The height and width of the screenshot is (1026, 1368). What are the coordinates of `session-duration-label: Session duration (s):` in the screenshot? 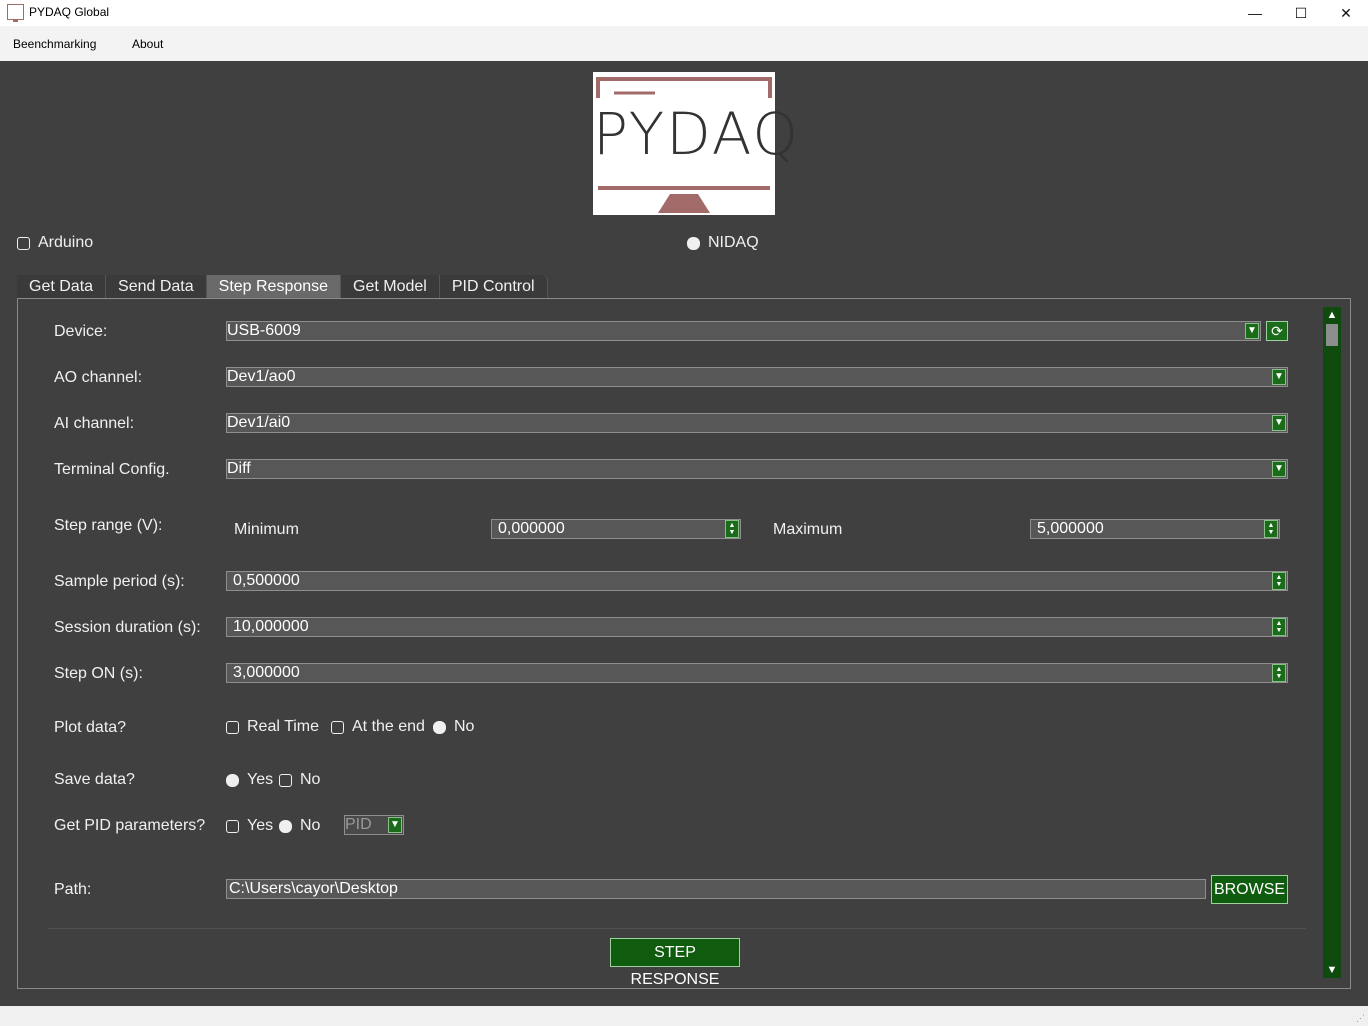 It's located at (127, 627).